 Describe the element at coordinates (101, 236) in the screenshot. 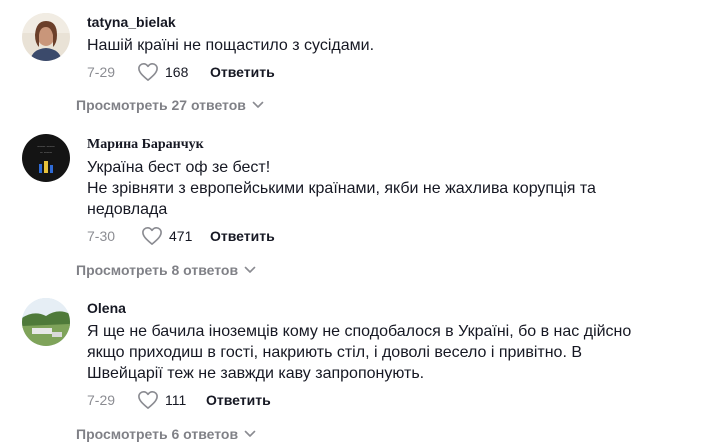

I see `comment-date: 7-30` at that location.